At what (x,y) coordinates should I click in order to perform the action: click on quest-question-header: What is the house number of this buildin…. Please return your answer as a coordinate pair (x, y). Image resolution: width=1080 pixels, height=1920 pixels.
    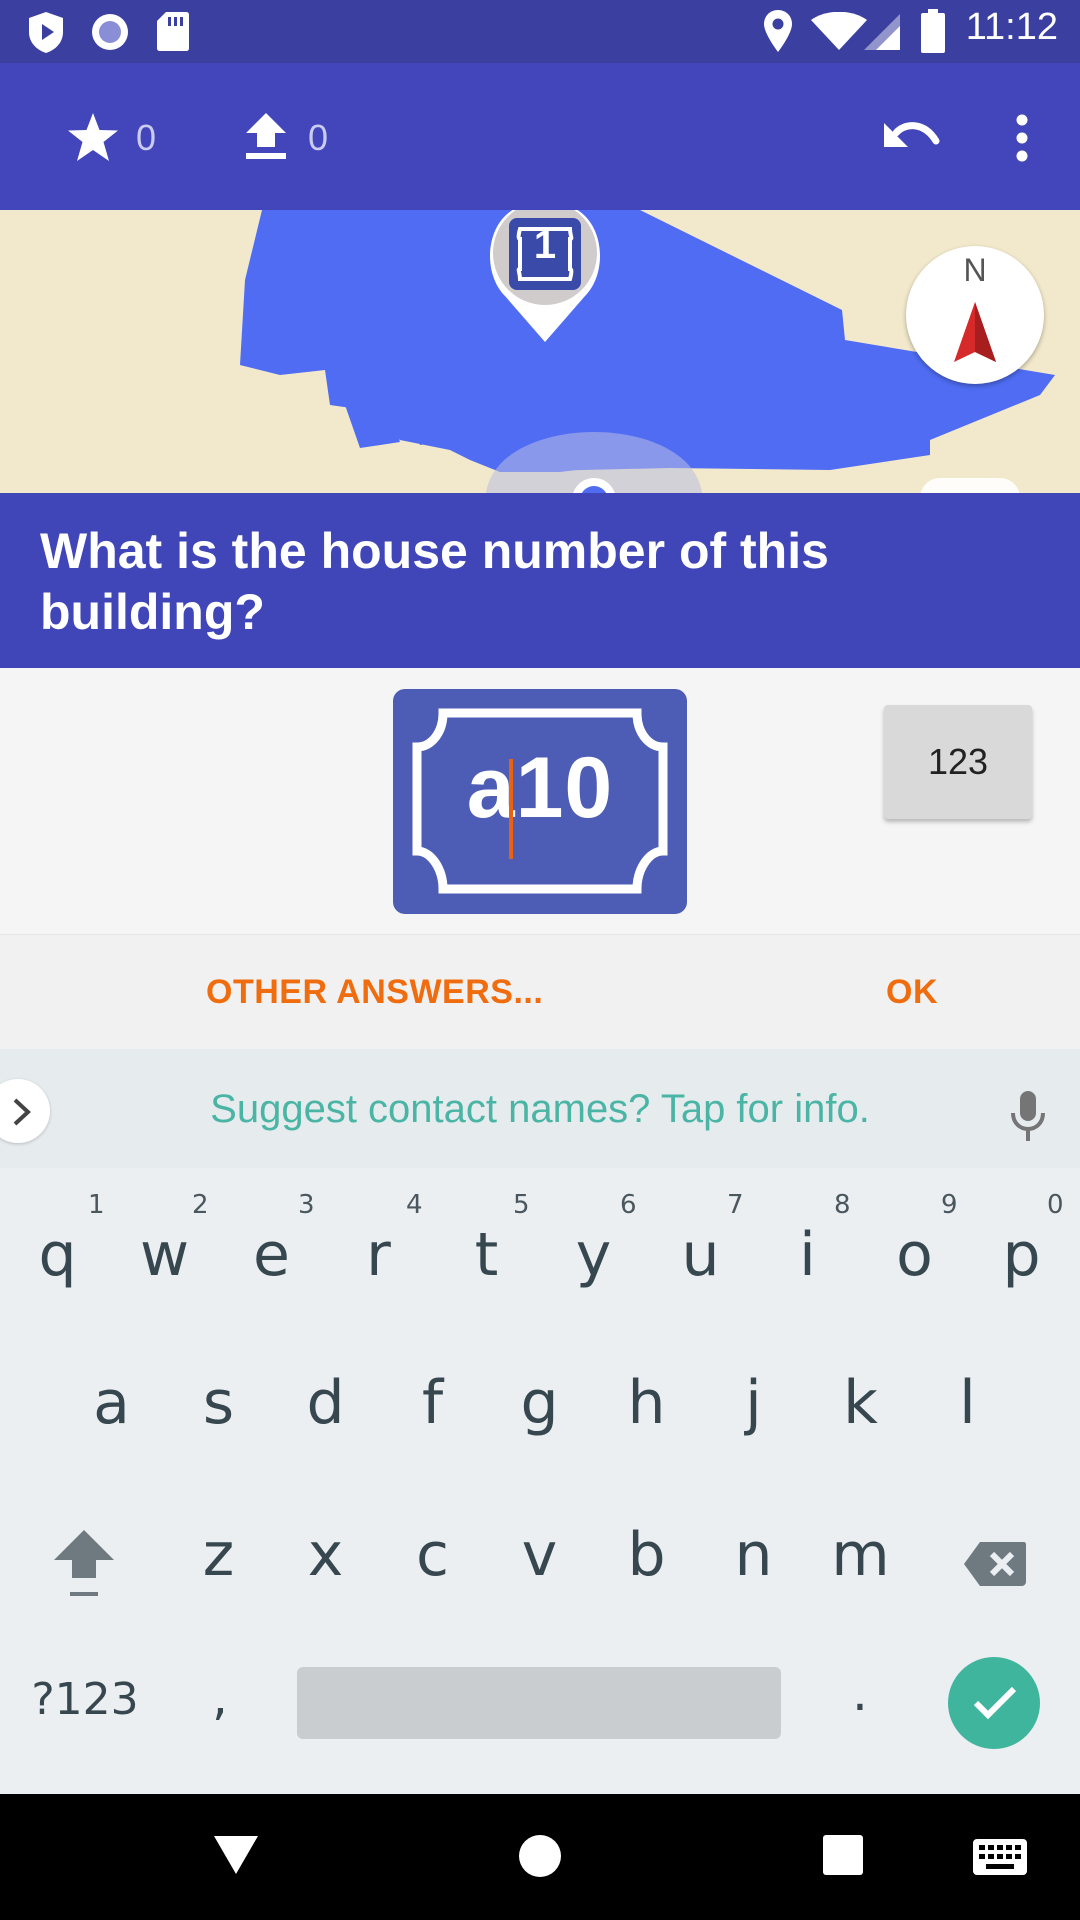
    Looking at the image, I should click on (540, 580).